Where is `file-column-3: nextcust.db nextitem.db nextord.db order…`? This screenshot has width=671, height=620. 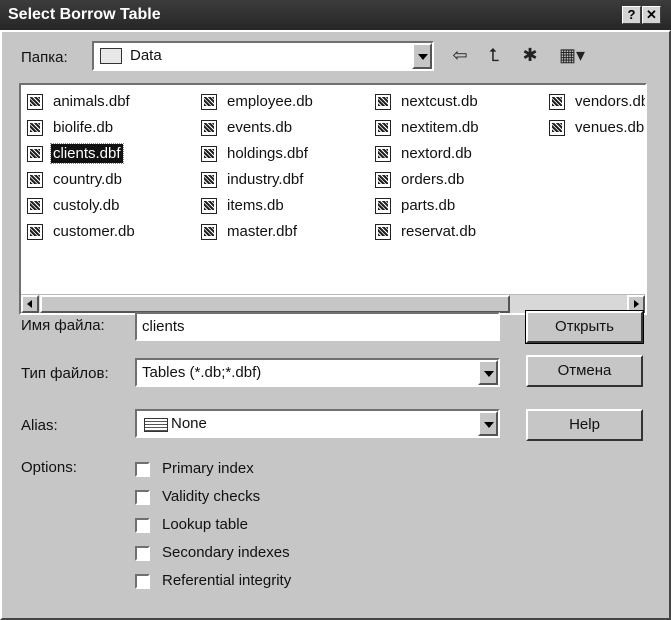
file-column-3: nextcust.db nextitem.db nextord.db order… is located at coordinates (427, 167).